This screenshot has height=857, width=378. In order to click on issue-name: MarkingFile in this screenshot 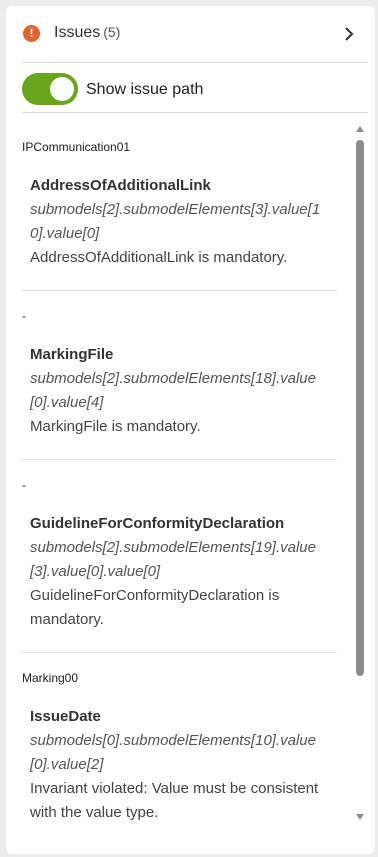, I will do `click(72, 354)`.